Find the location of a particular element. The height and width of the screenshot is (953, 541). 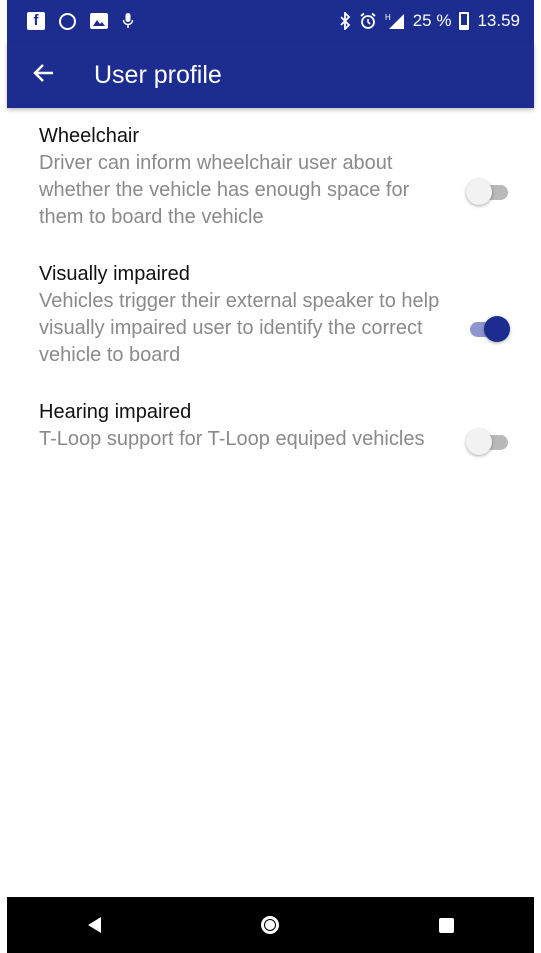

signal-icon: H is located at coordinates (395, 21).